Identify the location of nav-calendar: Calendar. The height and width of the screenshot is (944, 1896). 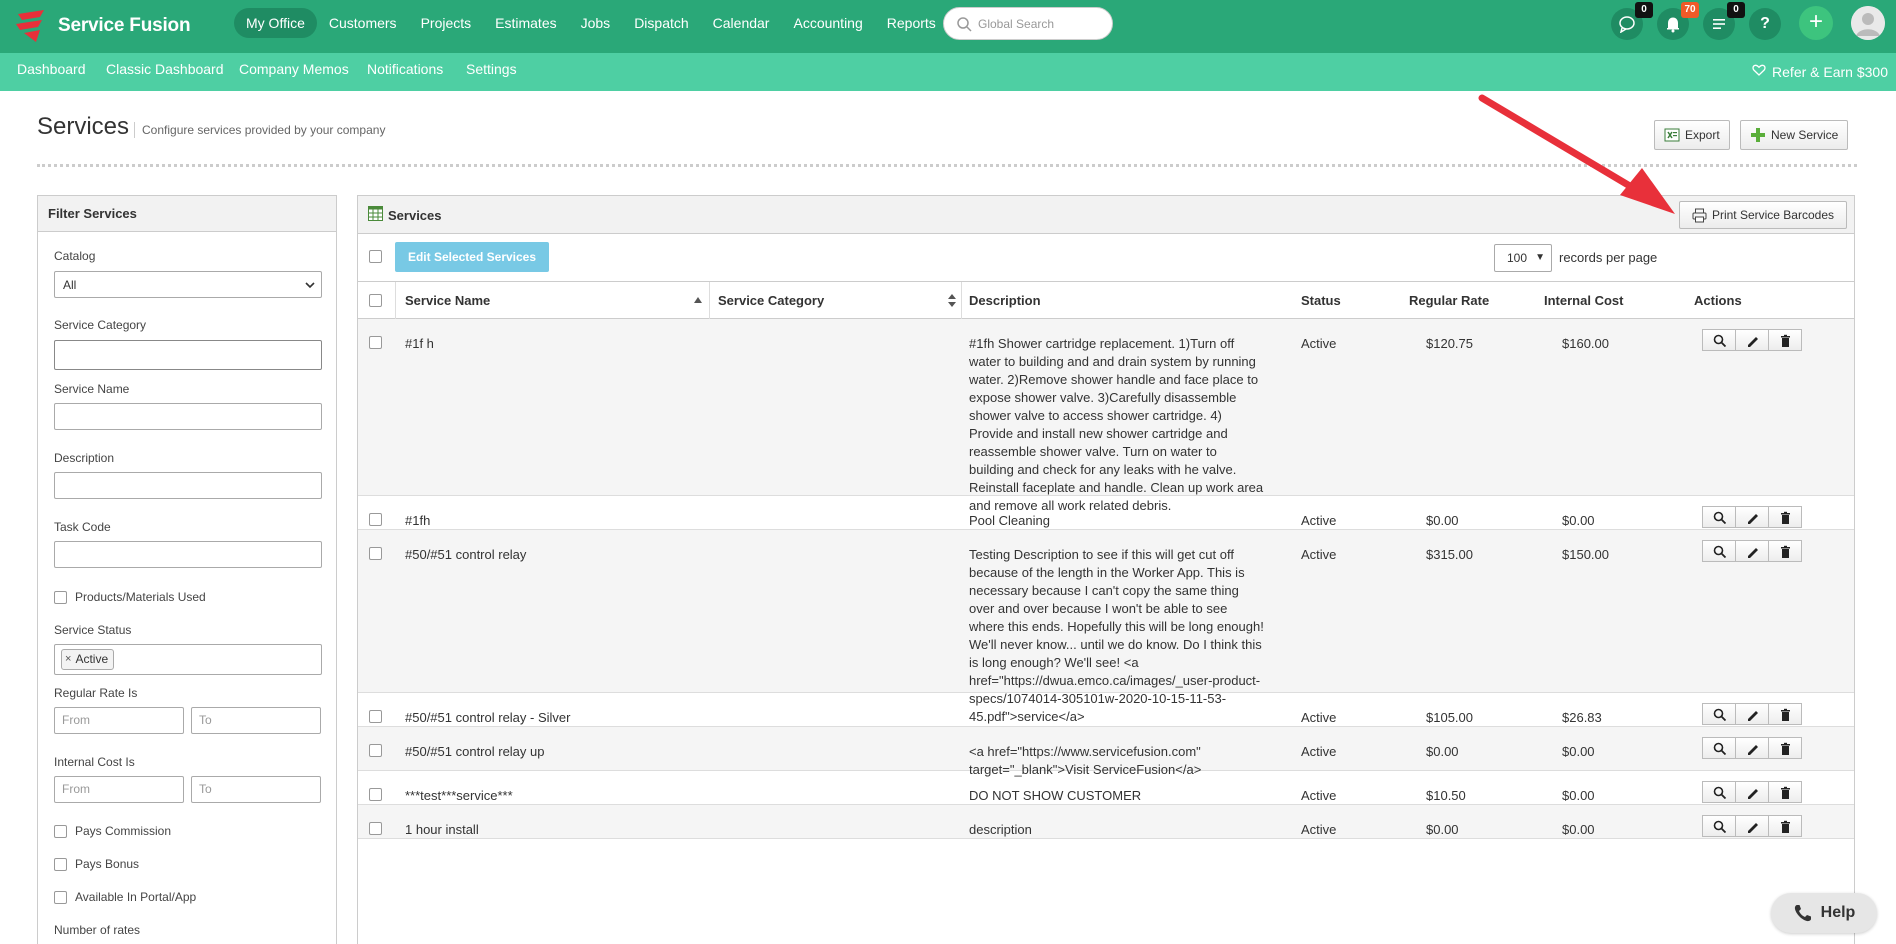
(741, 23).